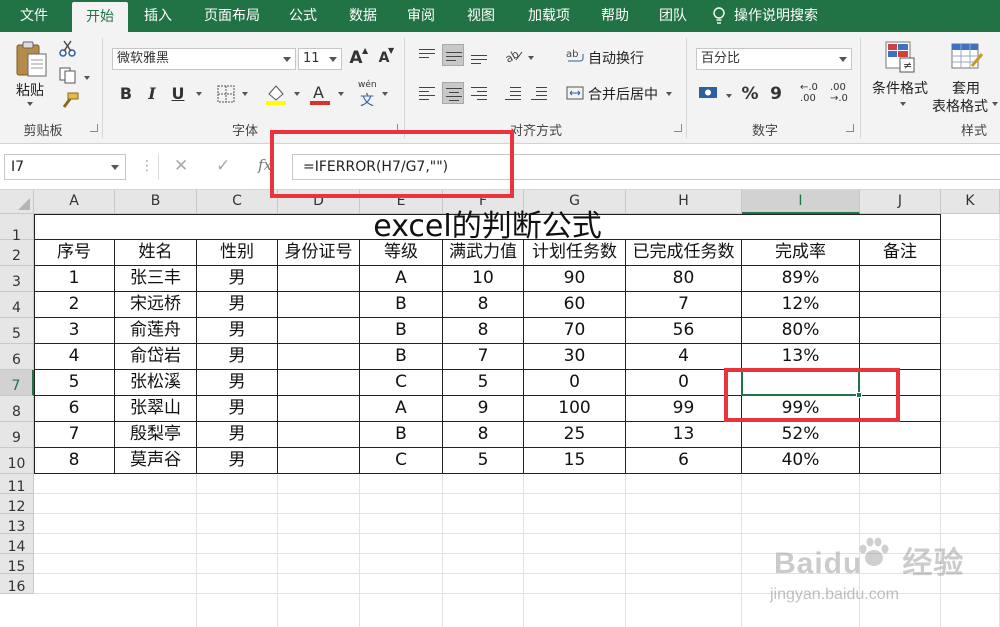  Describe the element at coordinates (839, 93) in the screenshot. I see `decrease-decimal-button: .00 →.0` at that location.